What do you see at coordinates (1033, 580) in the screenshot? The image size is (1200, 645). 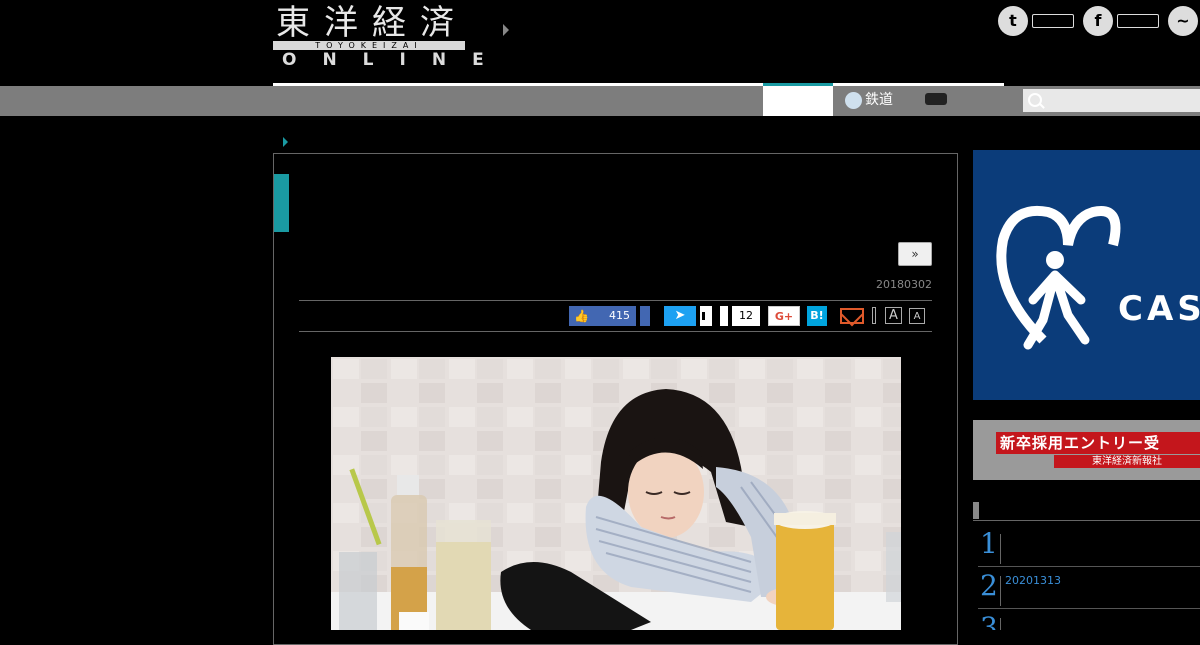 I see `rank-title: 20201313` at bounding box center [1033, 580].